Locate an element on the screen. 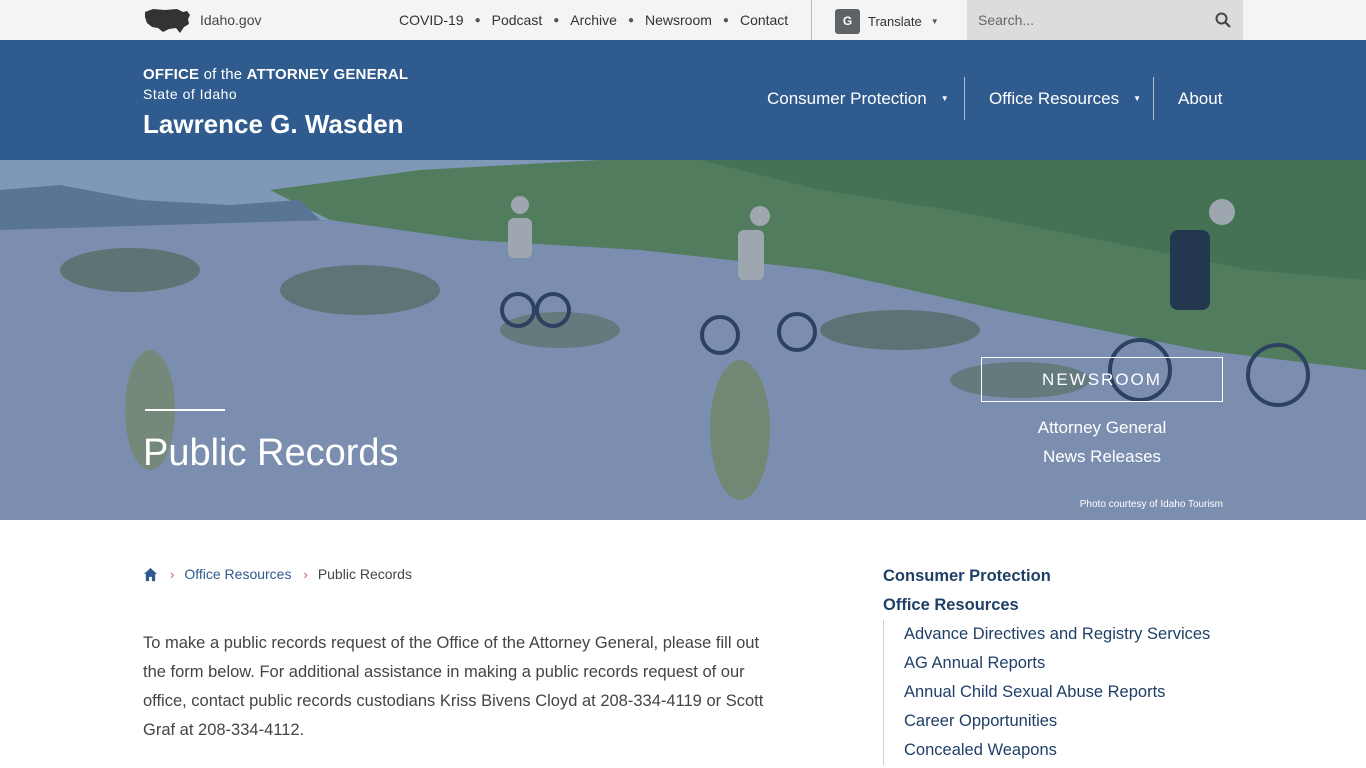 This screenshot has width=1366, height=768. breadcrumb-office-resources: Office Resources is located at coordinates (237, 574).